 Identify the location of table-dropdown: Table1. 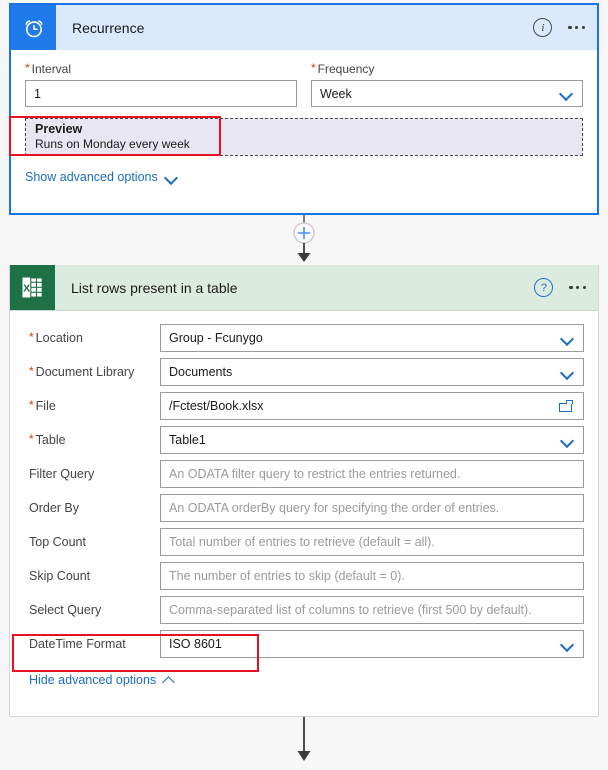
(372, 440).